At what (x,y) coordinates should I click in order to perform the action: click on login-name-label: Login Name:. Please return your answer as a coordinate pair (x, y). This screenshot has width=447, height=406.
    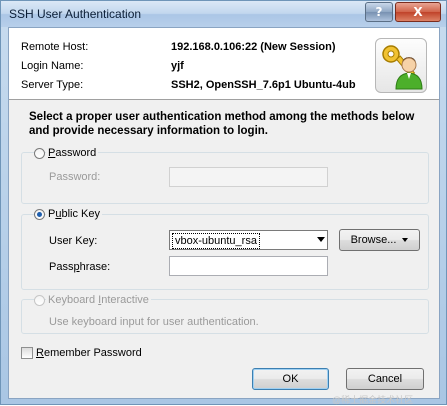
    Looking at the image, I should click on (52, 66).